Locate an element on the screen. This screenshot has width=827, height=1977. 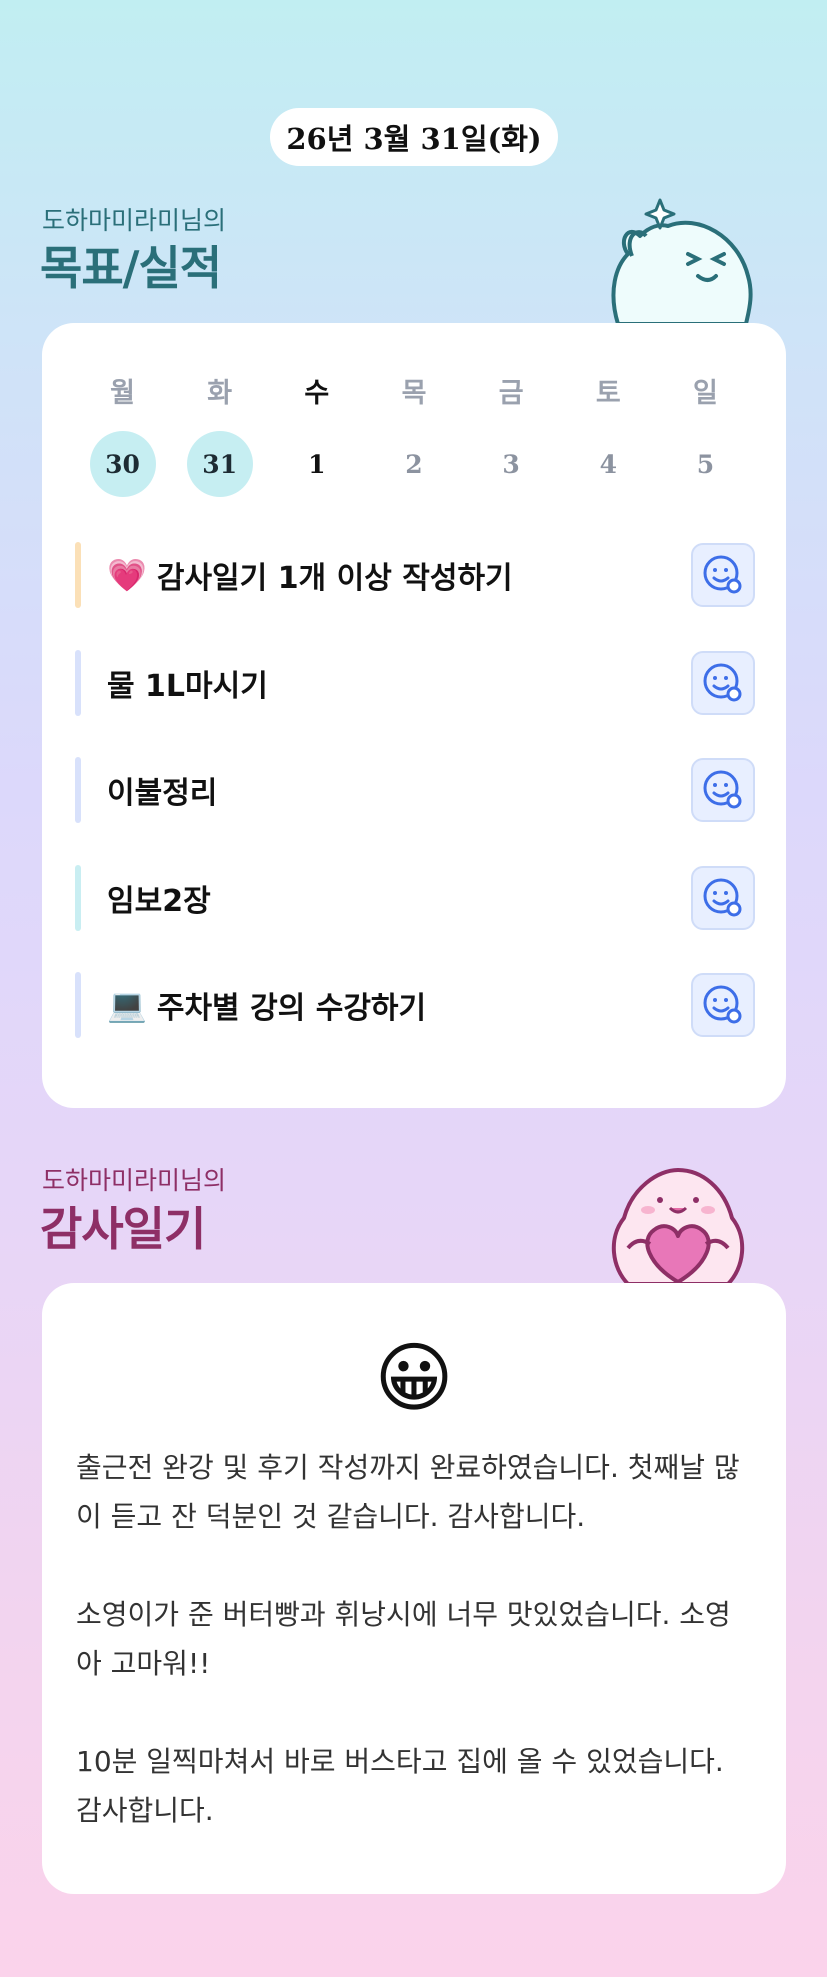
date-cell: 2 is located at coordinates (413, 464).